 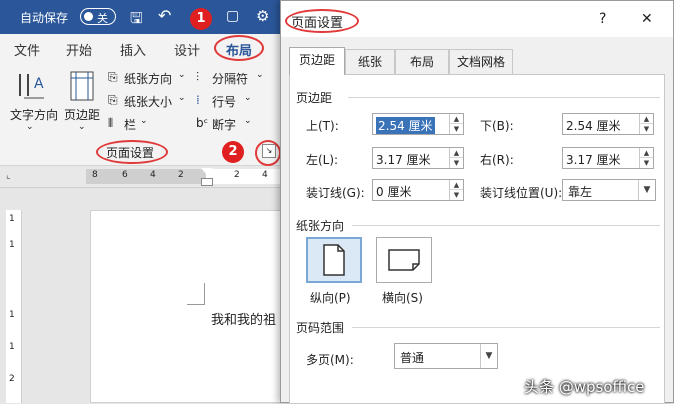 What do you see at coordinates (403, 159) in the screenshot?
I see `left-margin-value: 3.17 厘米` at bounding box center [403, 159].